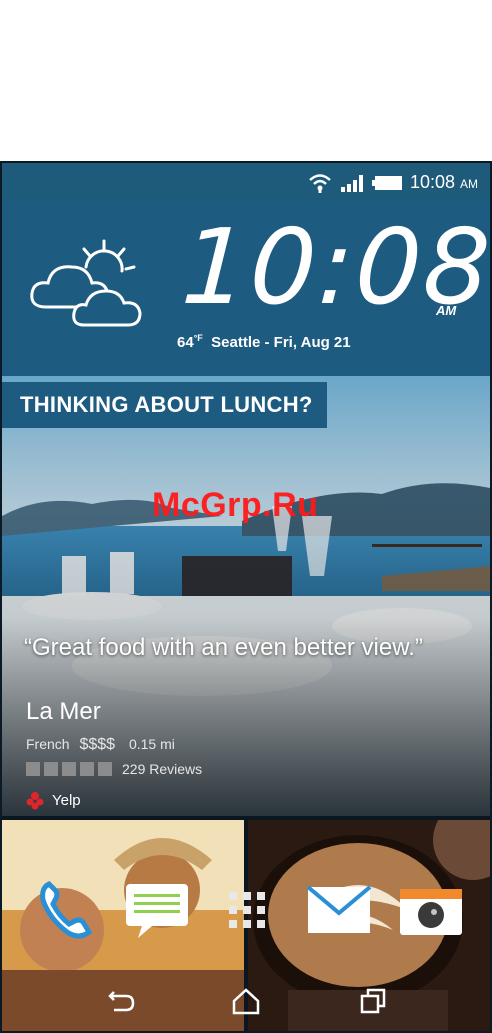 This screenshot has height=1033, width=492. I want to click on location-date: Seattle - Fri, Aug 21, so click(281, 342).